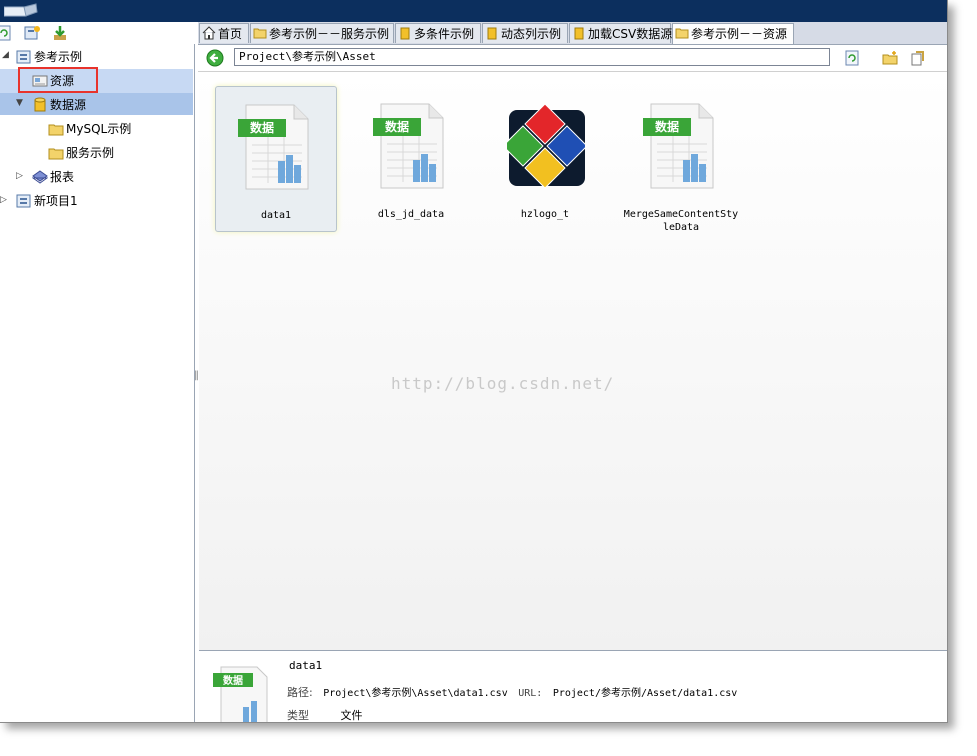  What do you see at coordinates (99, 128) in the screenshot?
I see `tree-node-label: MySQL示例` at bounding box center [99, 128].